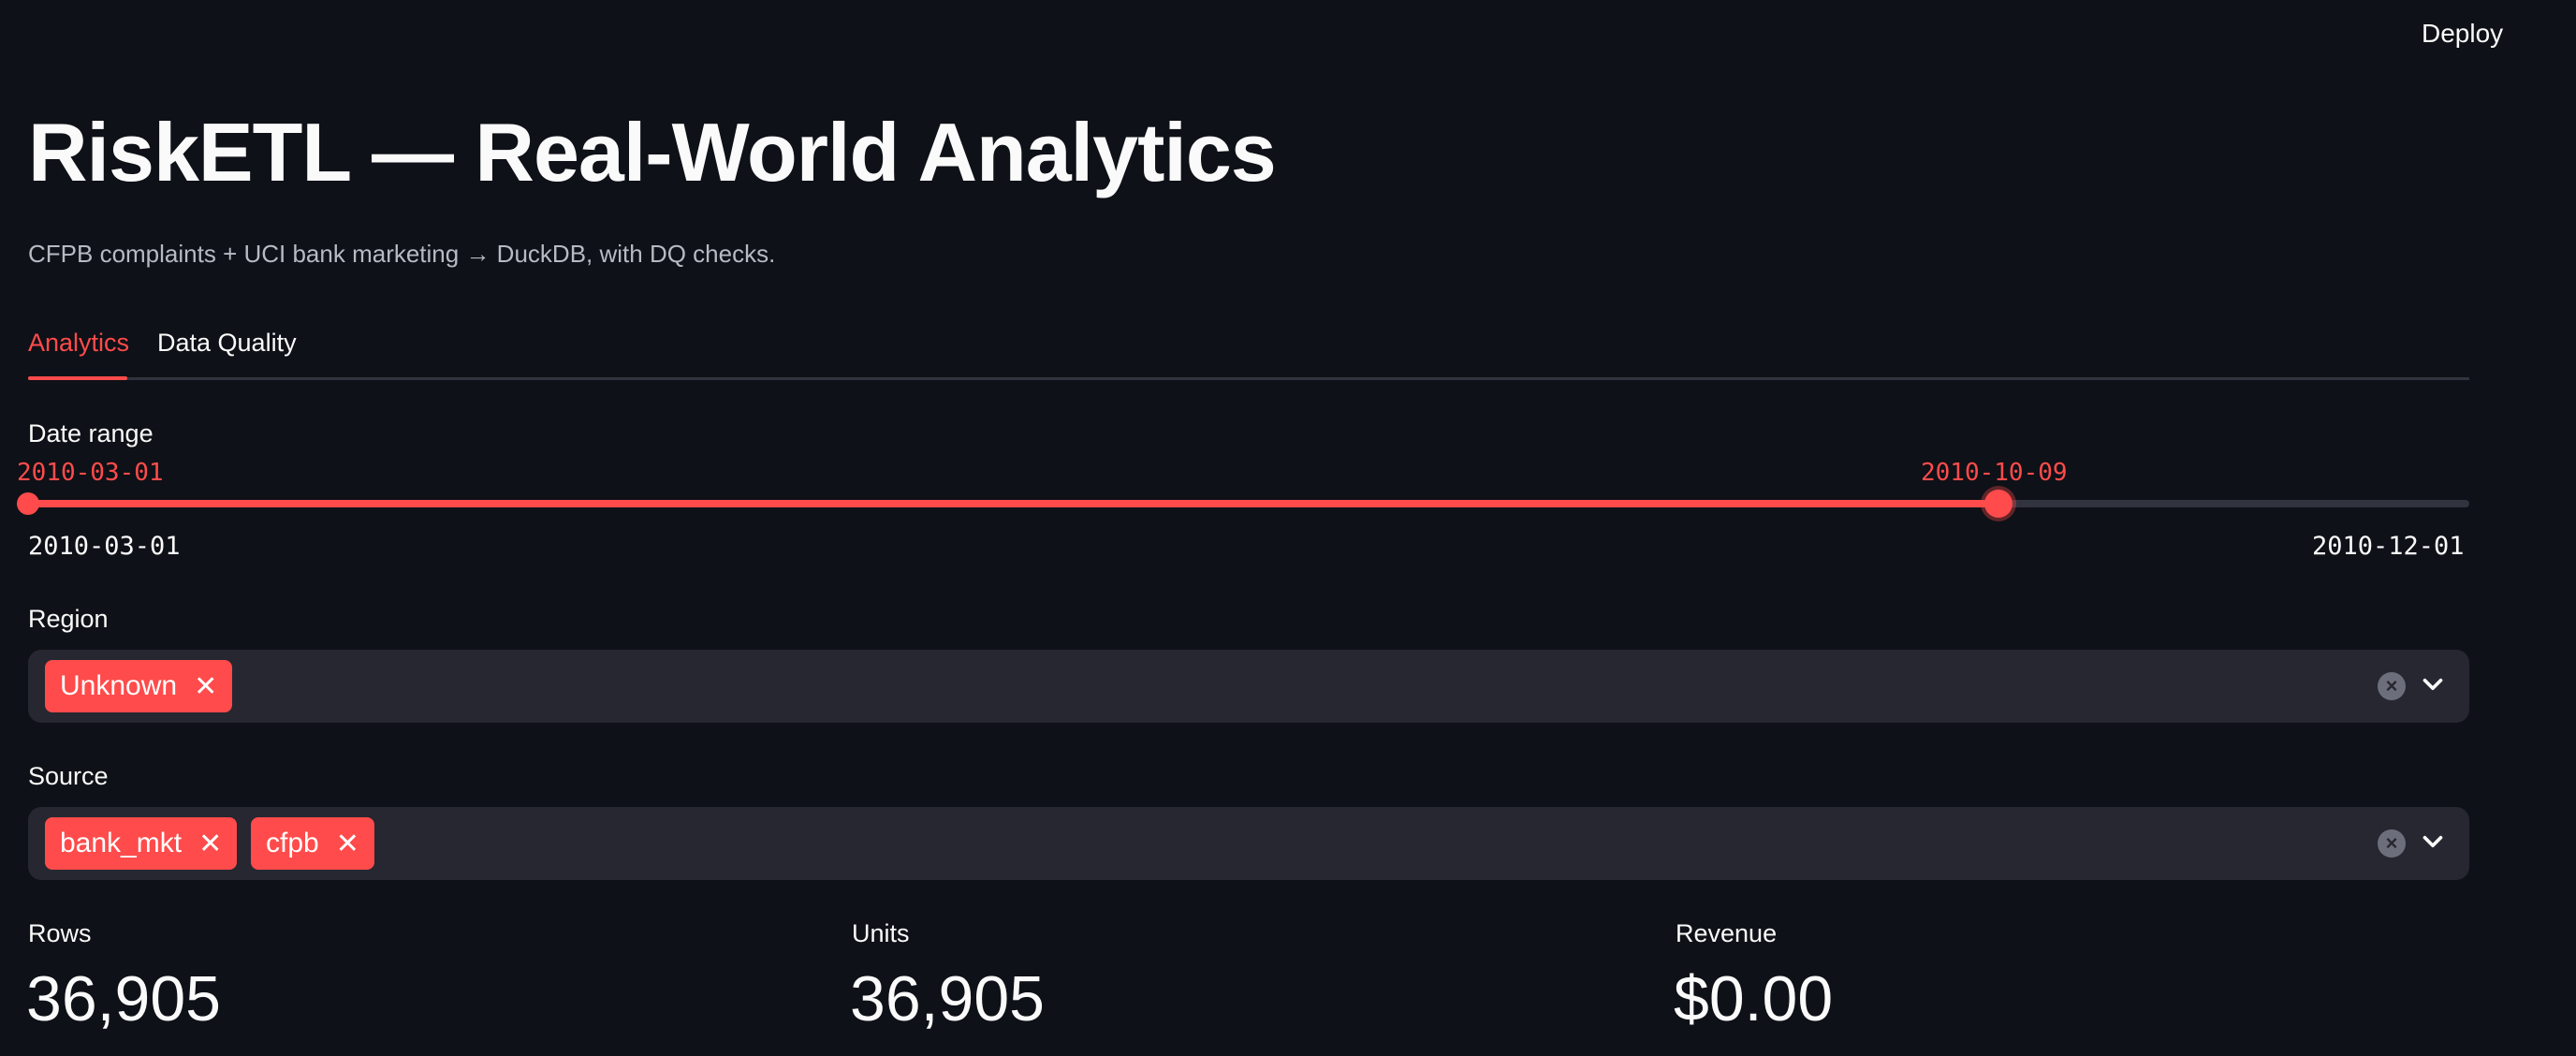  What do you see at coordinates (652, 152) in the screenshot?
I see `page-title: RiskETL — Real-World Analytics` at bounding box center [652, 152].